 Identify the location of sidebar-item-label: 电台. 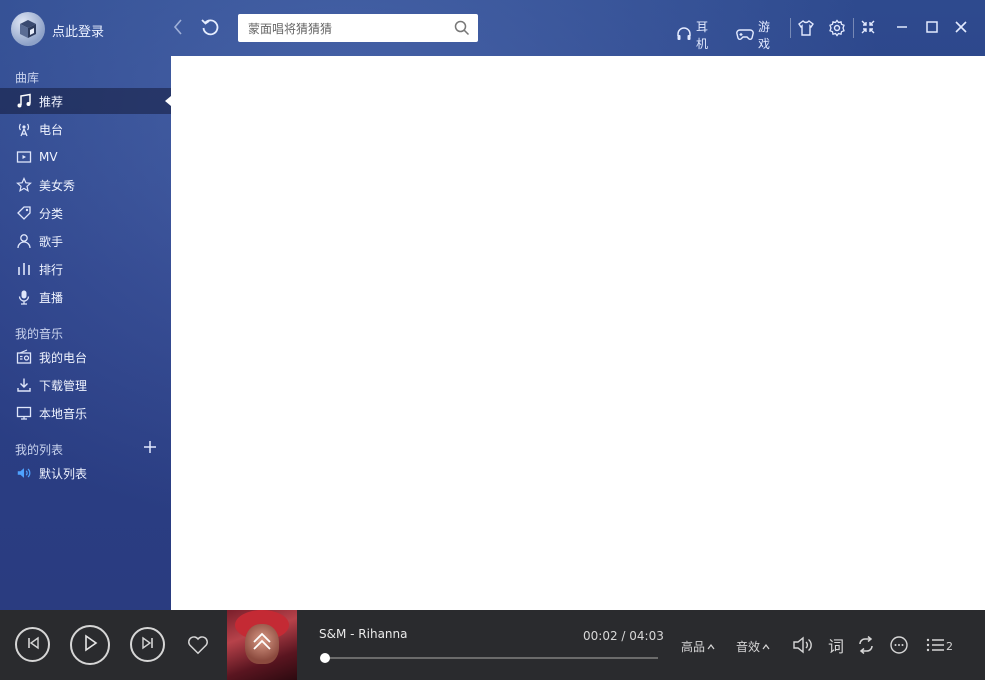
(51, 129).